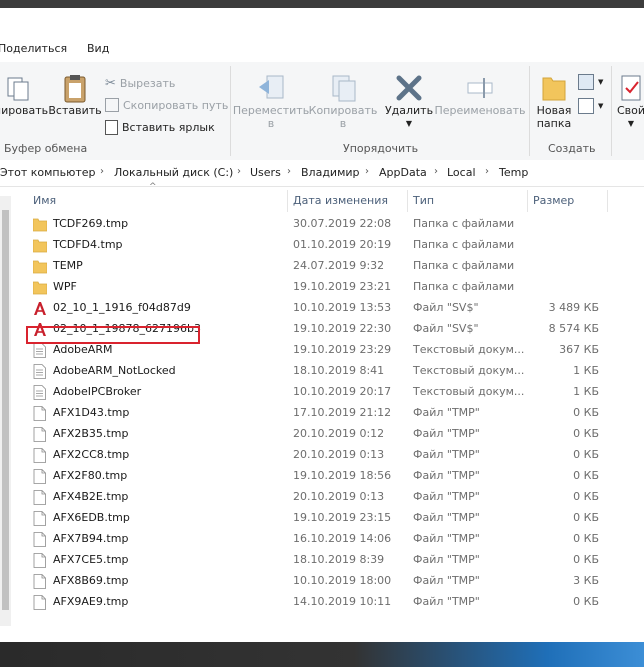 The height and width of the screenshot is (667, 644). Describe the element at coordinates (122, 307) in the screenshot. I see `file-name: 02_10_1_1916_f04d87d9` at that location.